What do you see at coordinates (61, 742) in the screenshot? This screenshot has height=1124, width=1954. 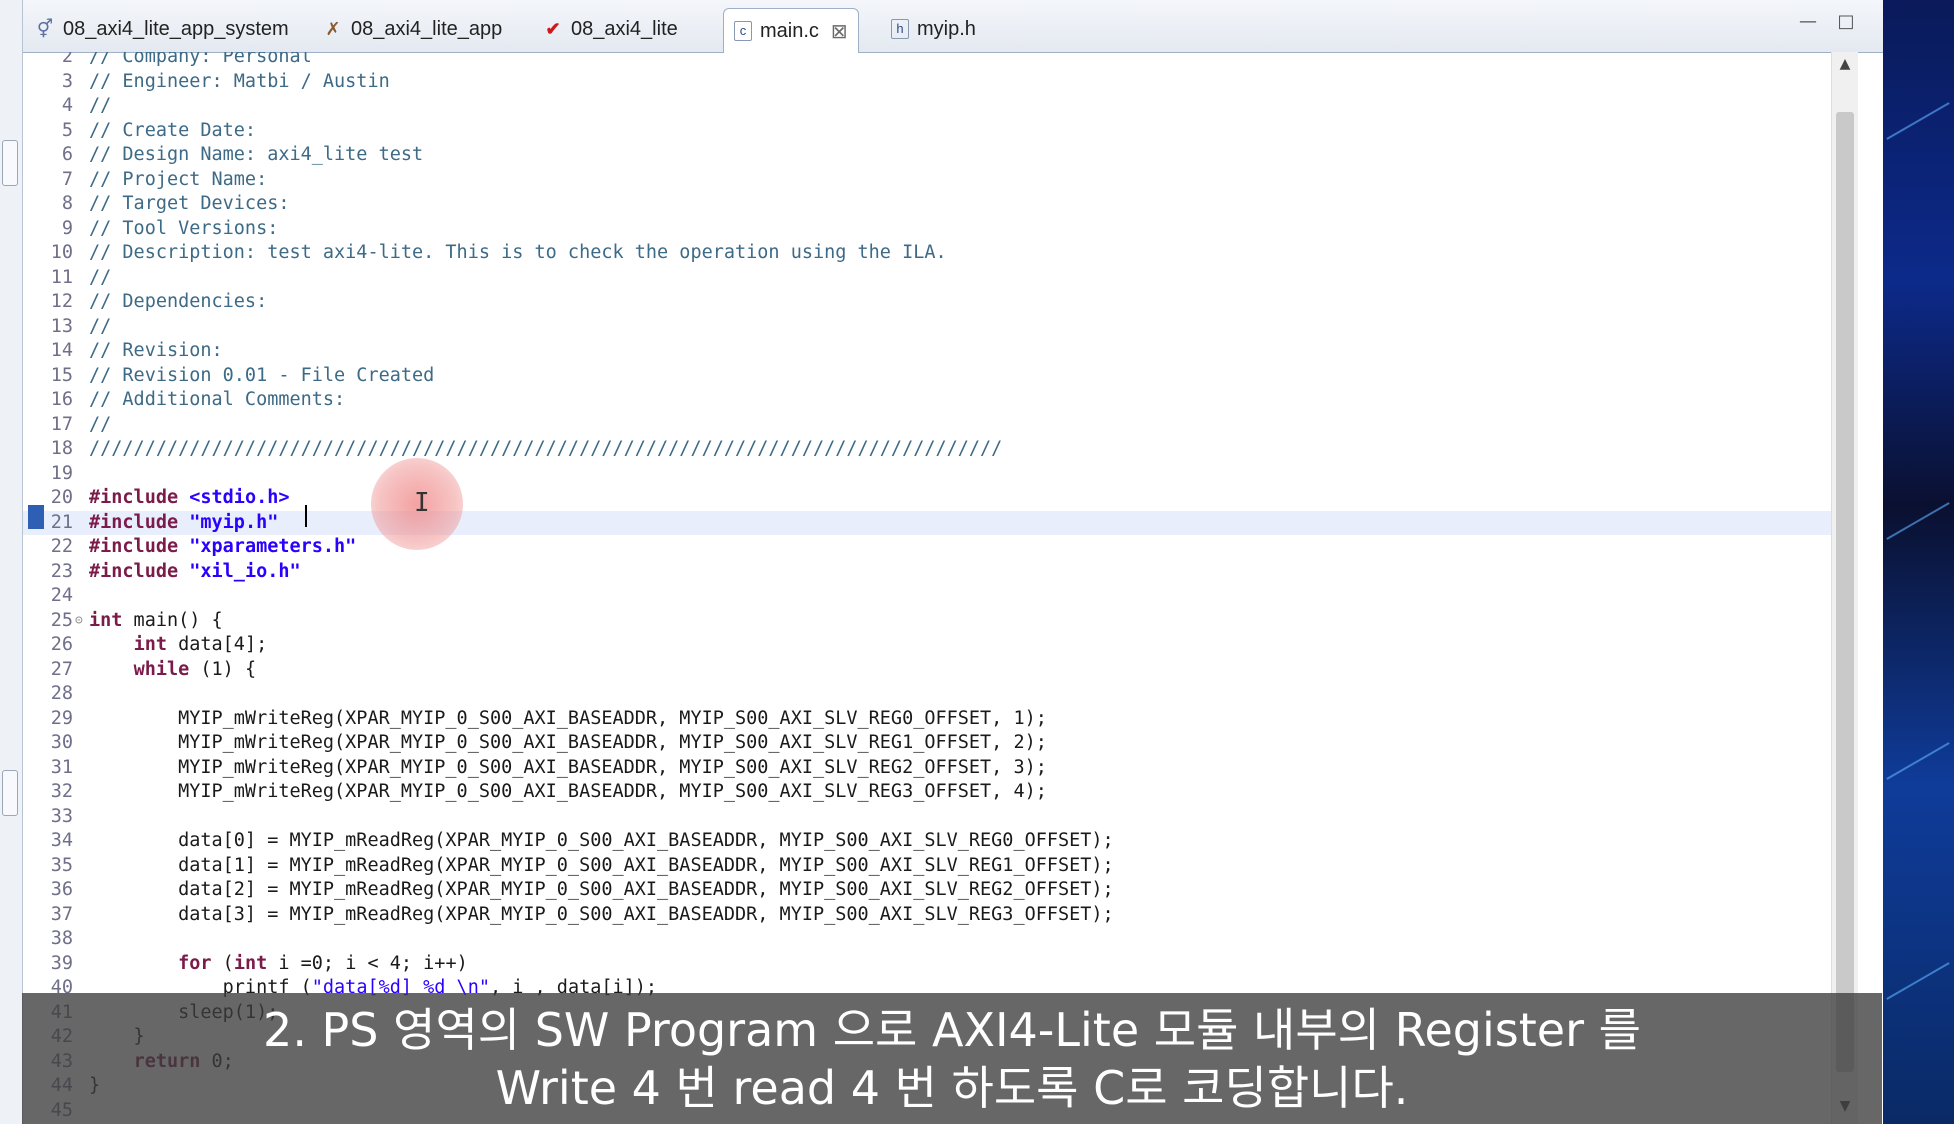 I see `line-number: 30` at bounding box center [61, 742].